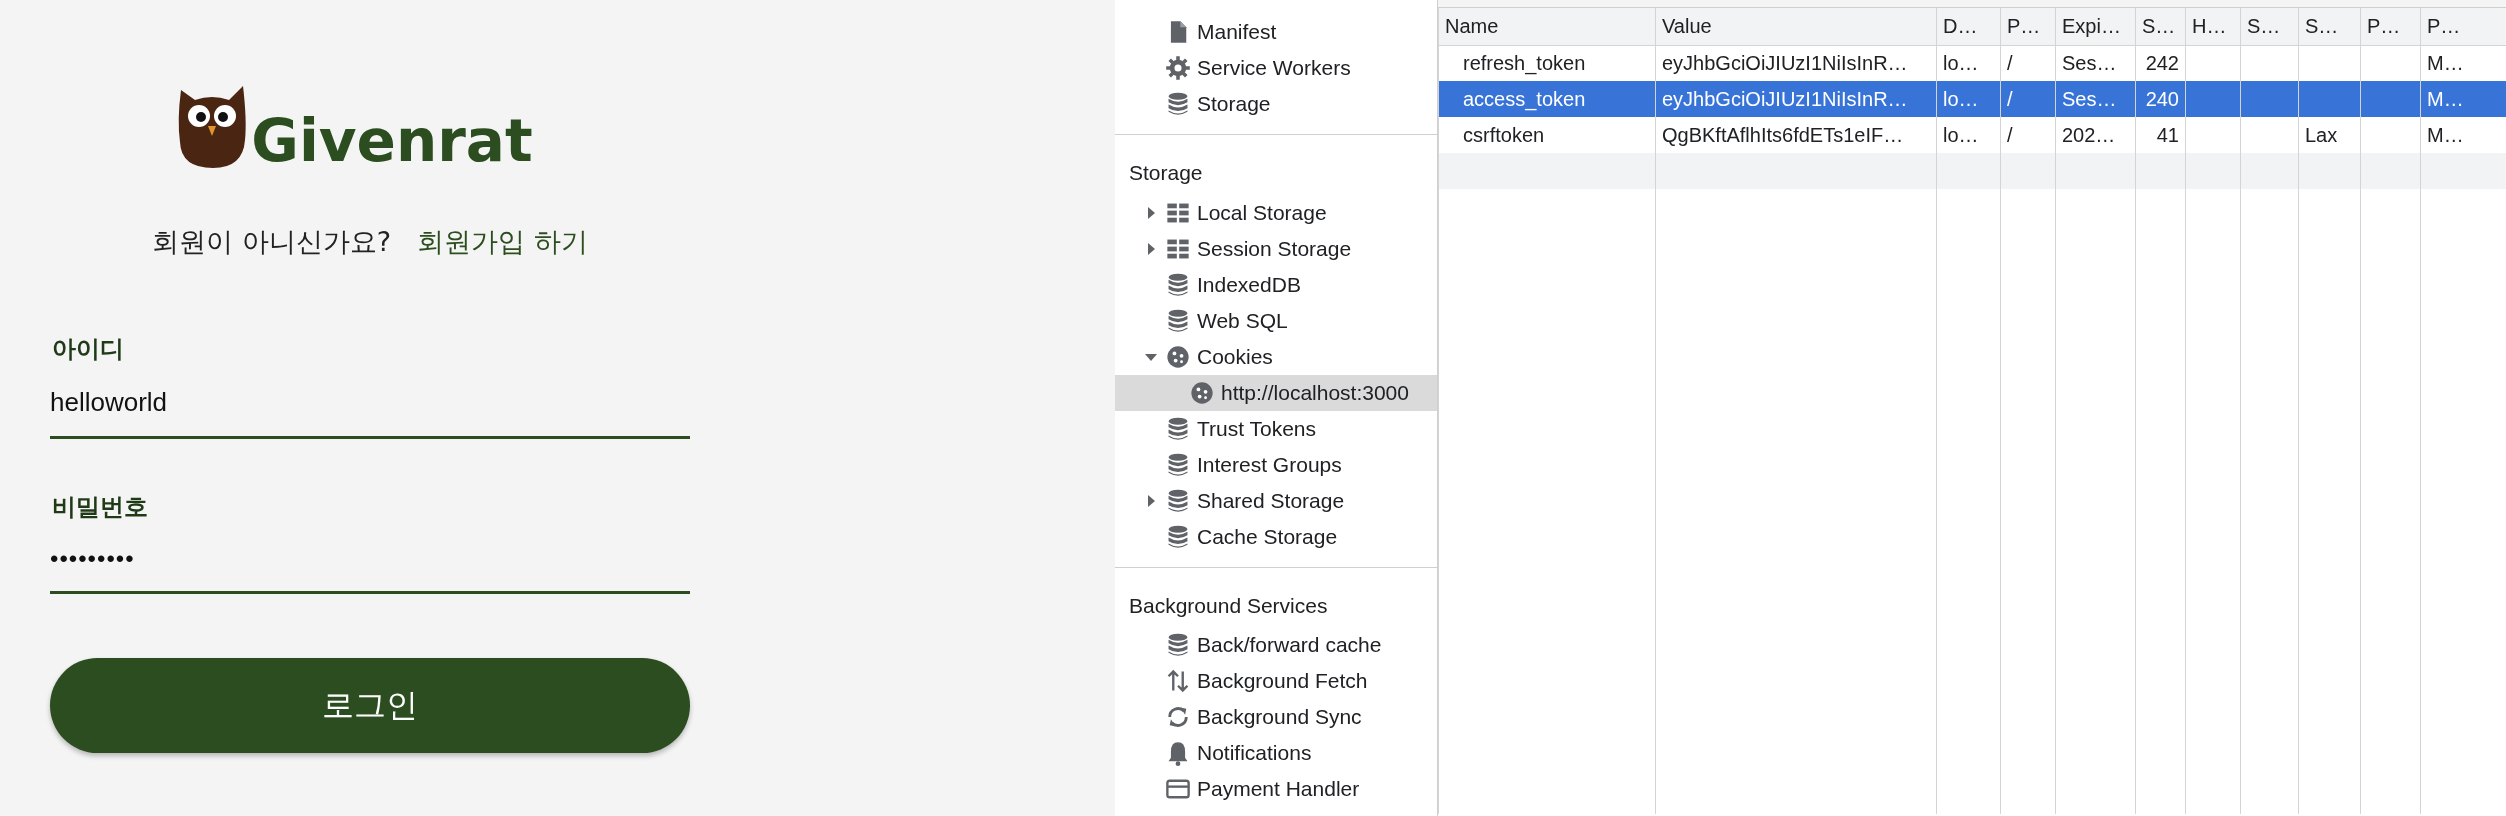 The height and width of the screenshot is (816, 2506). What do you see at coordinates (1242, 320) in the screenshot?
I see `sidebar-item: Web SQL` at bounding box center [1242, 320].